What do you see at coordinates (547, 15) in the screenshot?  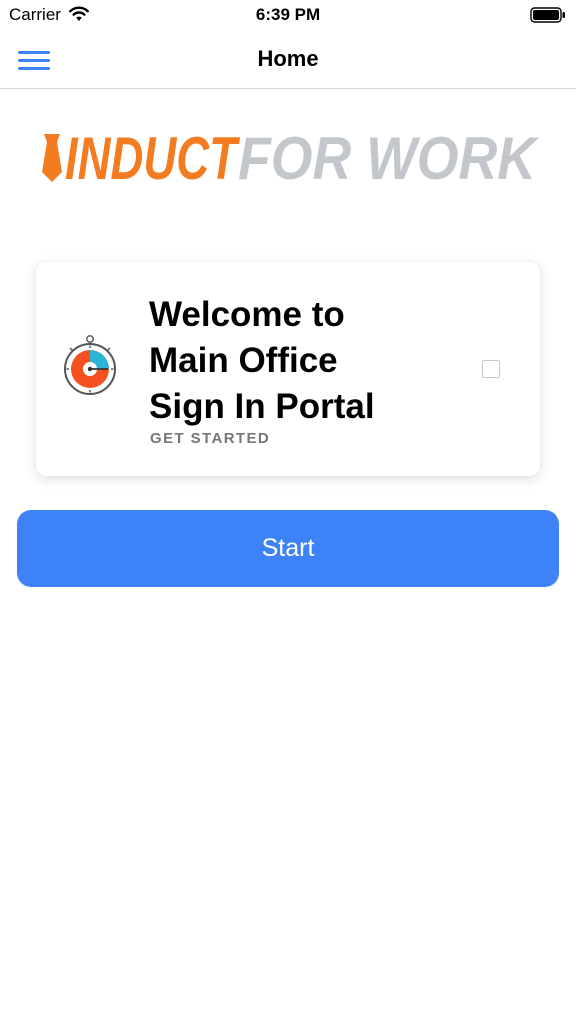 I see `battery-icon` at bounding box center [547, 15].